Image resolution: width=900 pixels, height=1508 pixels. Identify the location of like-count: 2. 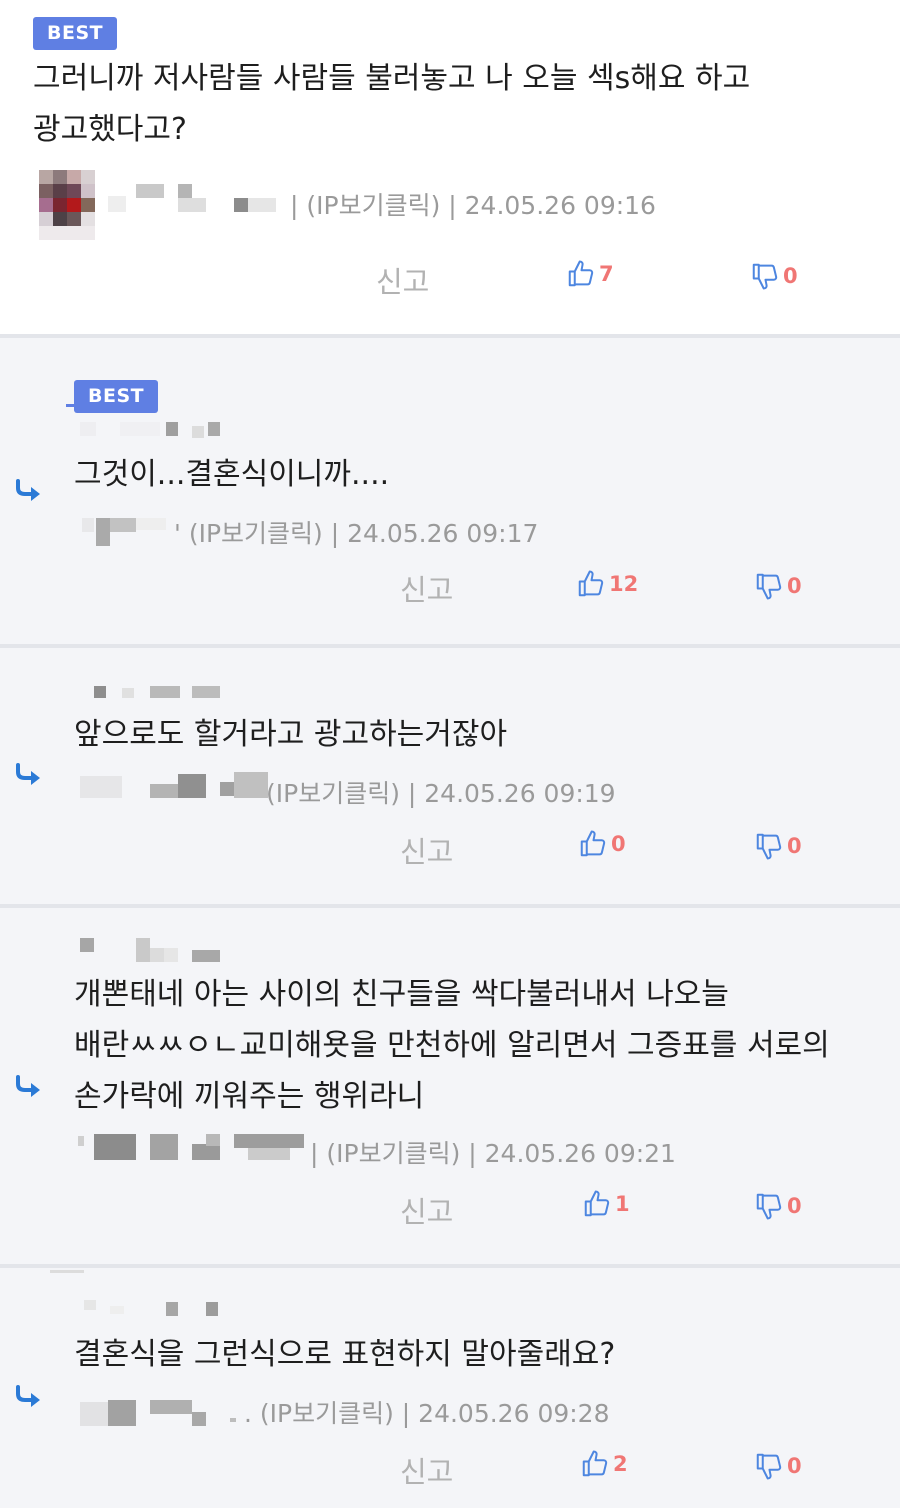
(620, 1464).